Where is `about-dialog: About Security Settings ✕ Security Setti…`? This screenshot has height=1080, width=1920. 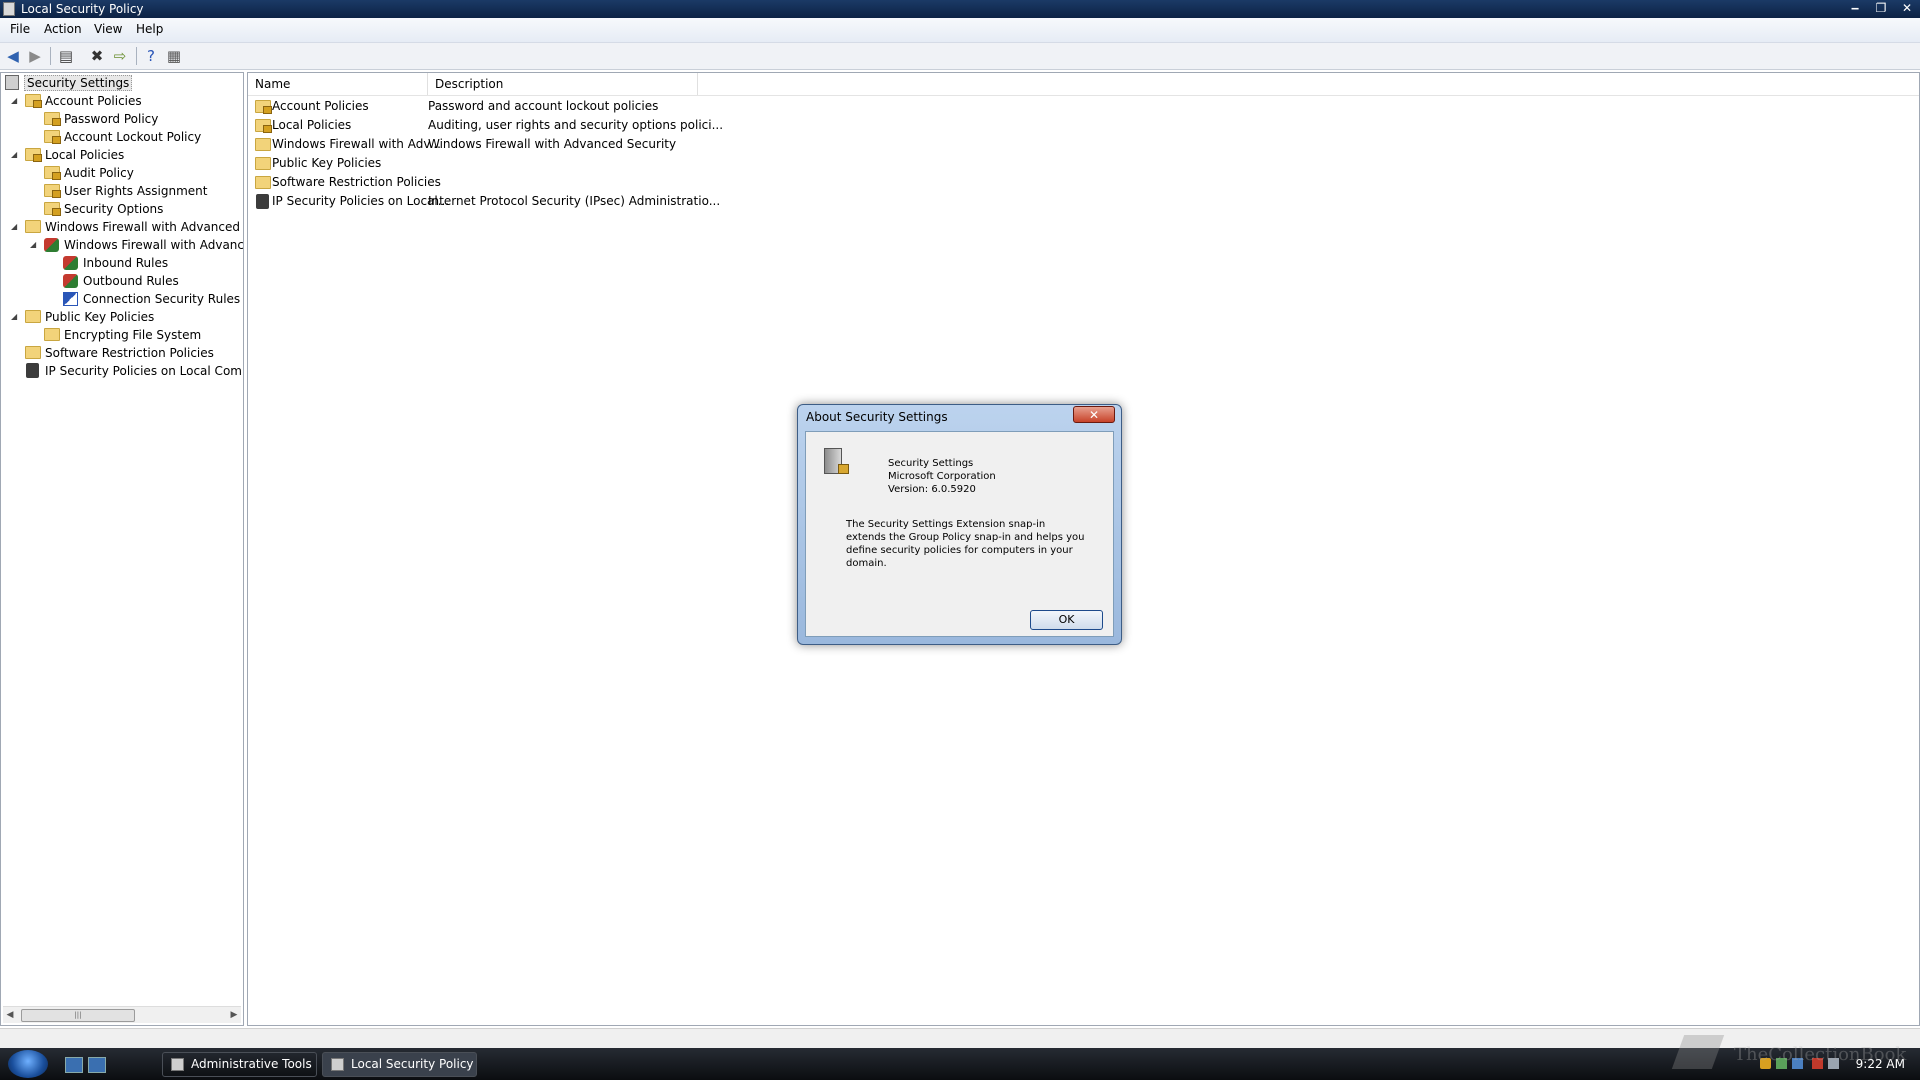 about-dialog: About Security Settings ✕ Security Setti… is located at coordinates (959, 524).